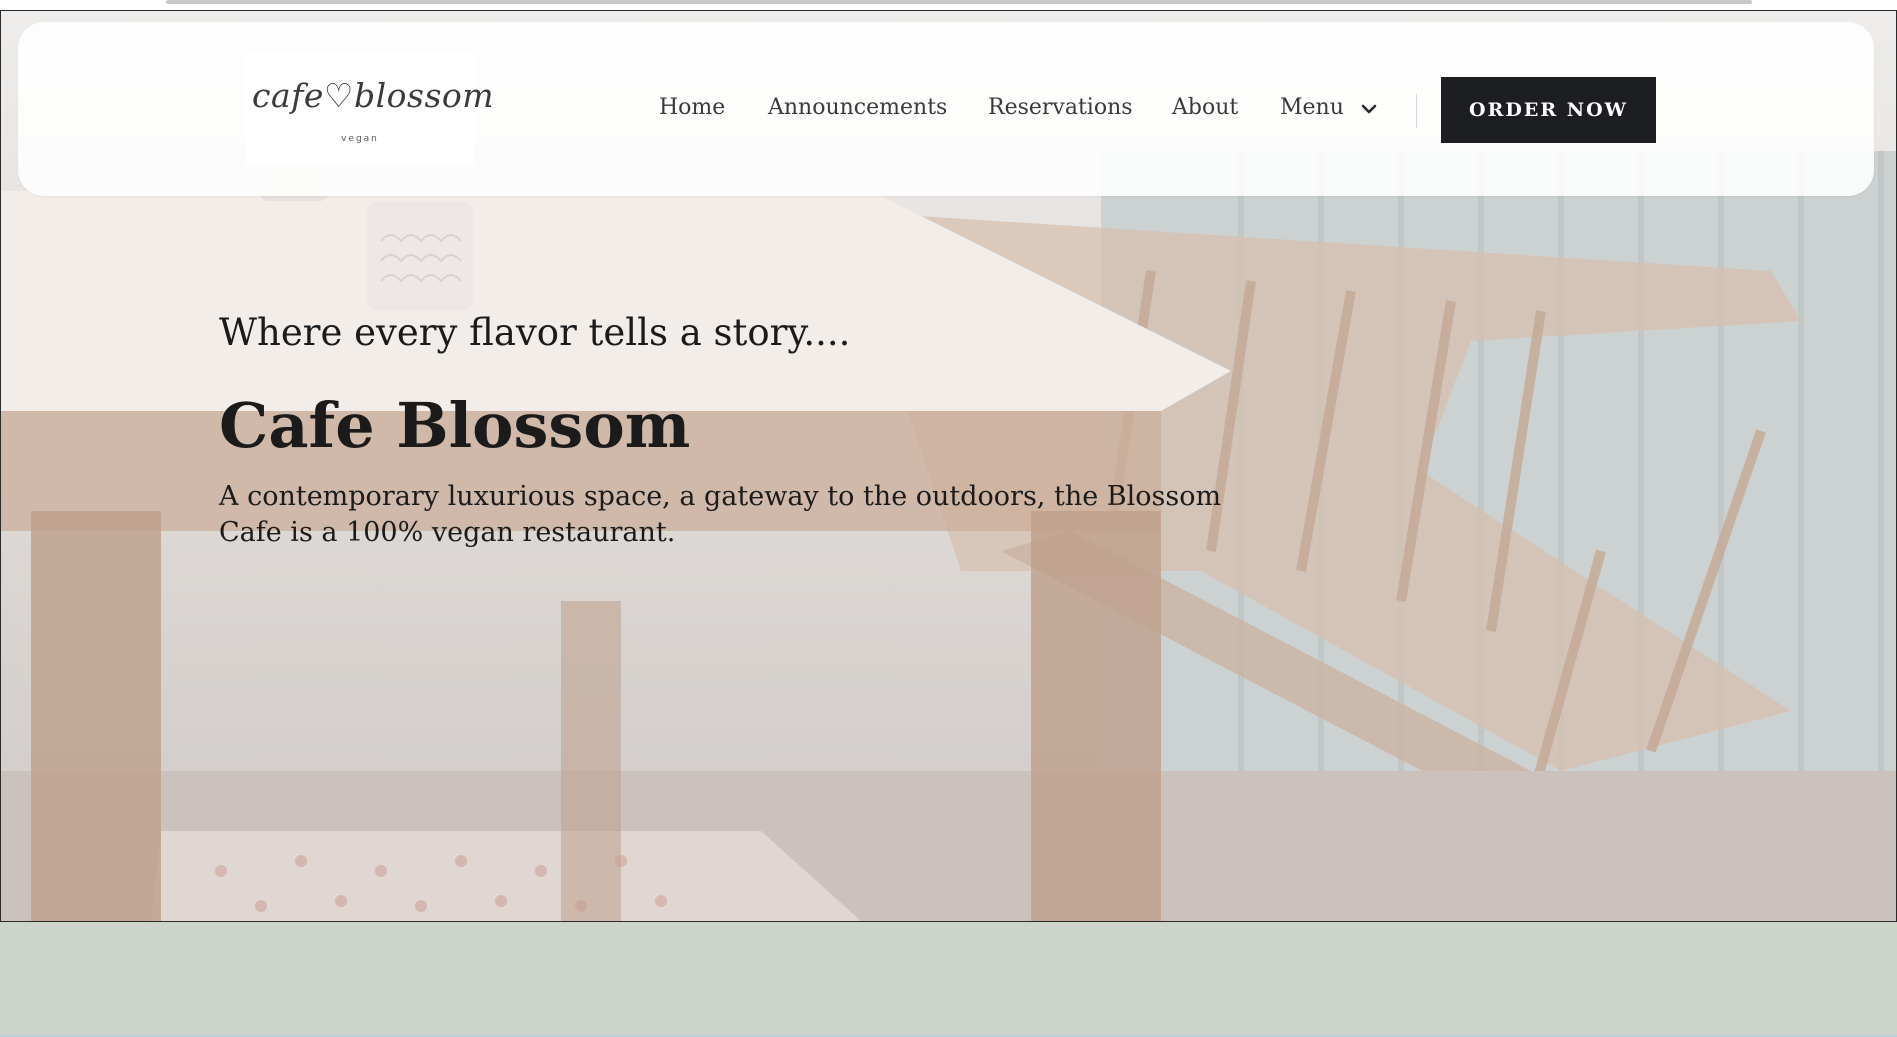 The image size is (1897, 1037). I want to click on chevron-down-icon, so click(1369, 108).